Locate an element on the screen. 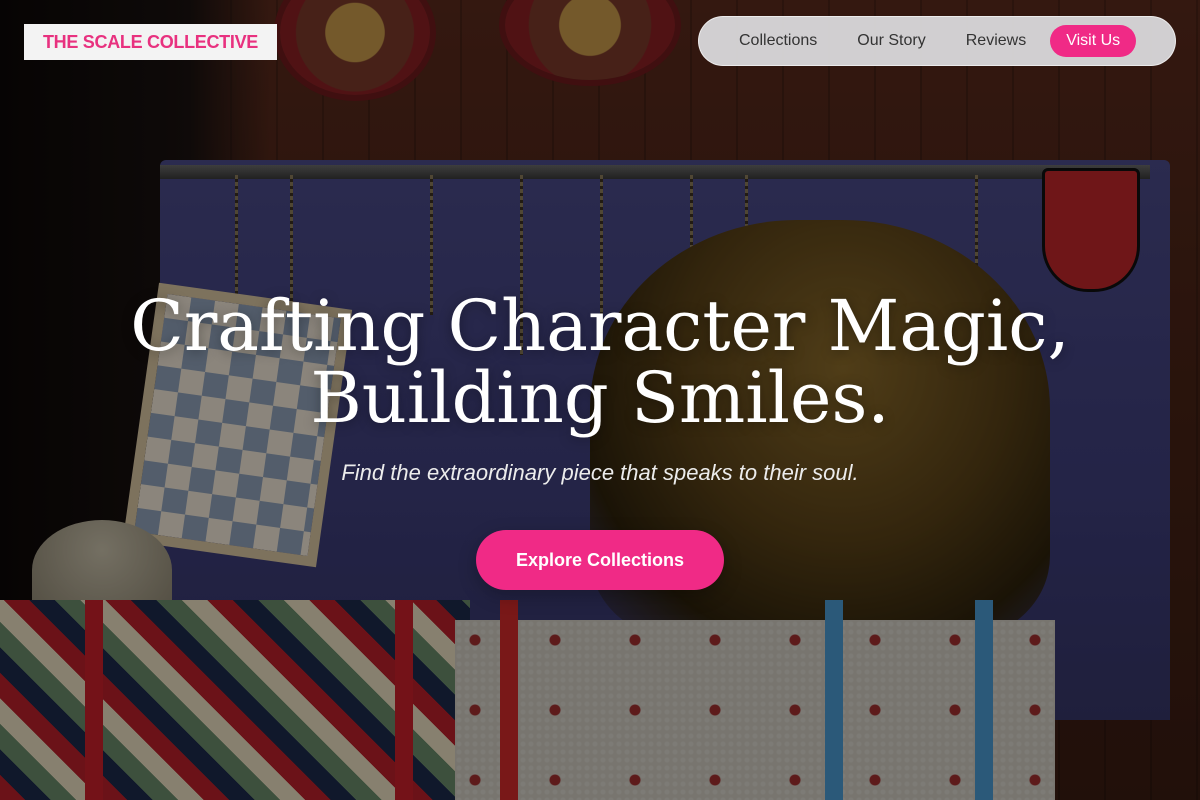 This screenshot has width=1200, height=800. logo-text: THE SCALE COLLECTIVE is located at coordinates (150, 41).